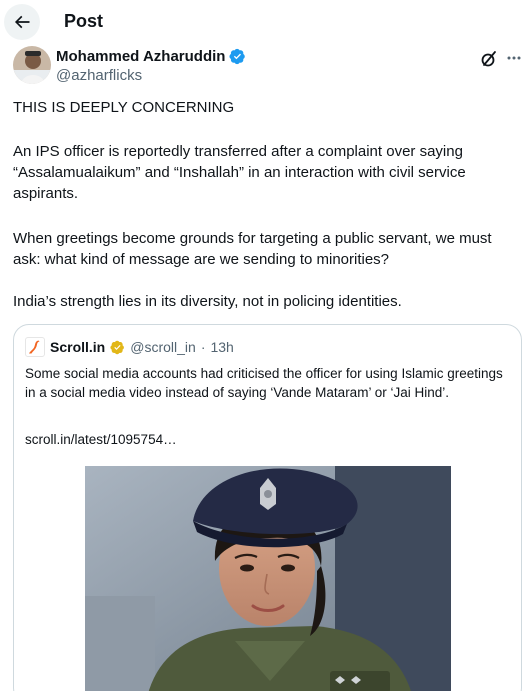 Image resolution: width=525 pixels, height=691 pixels. I want to click on more-icon, so click(514, 58).